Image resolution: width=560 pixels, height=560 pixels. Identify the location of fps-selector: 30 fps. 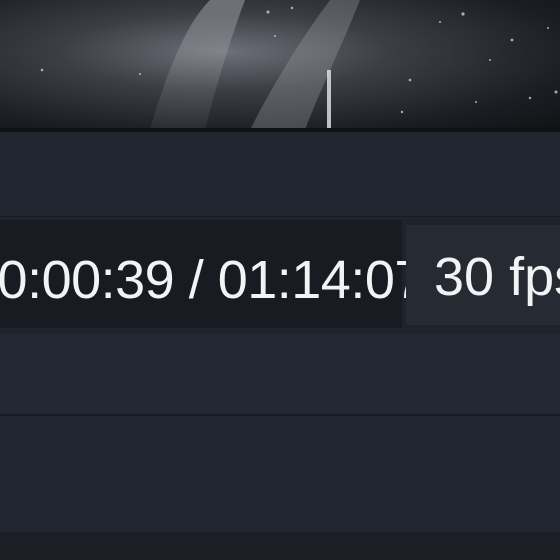
(483, 275).